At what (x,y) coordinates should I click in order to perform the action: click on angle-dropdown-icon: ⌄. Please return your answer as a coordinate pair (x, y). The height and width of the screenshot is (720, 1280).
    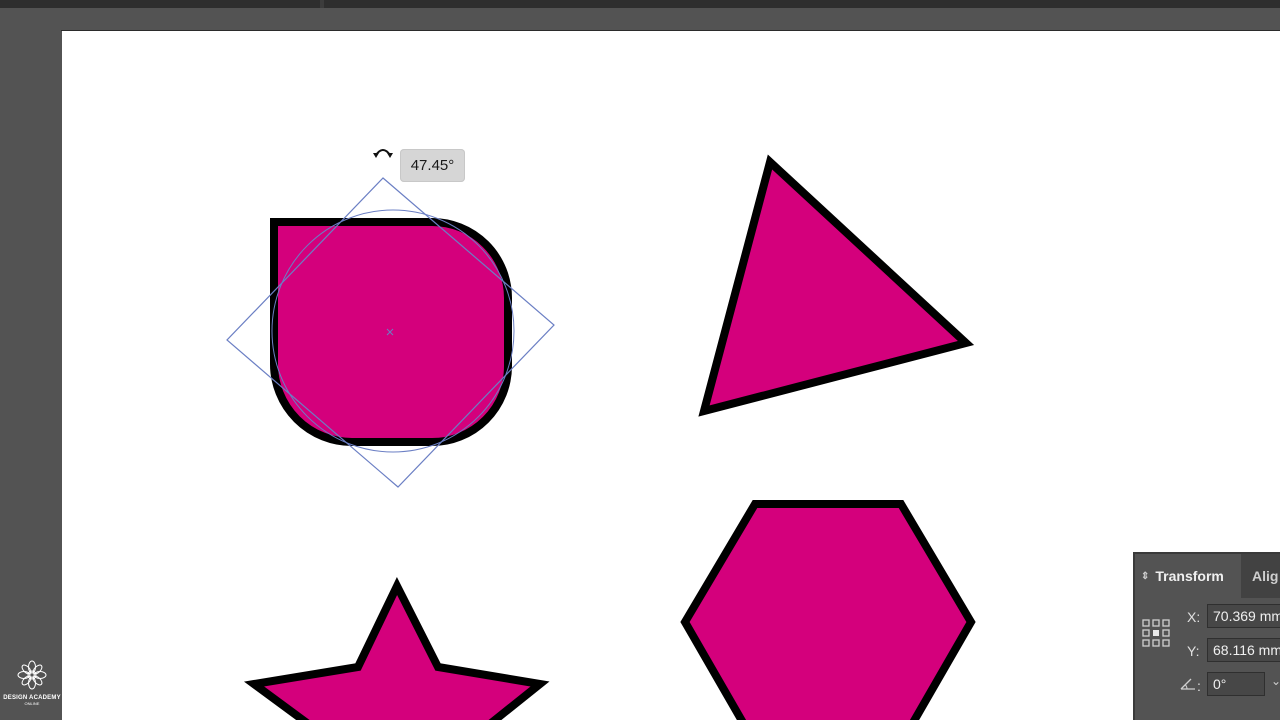
    Looking at the image, I should click on (1275, 681).